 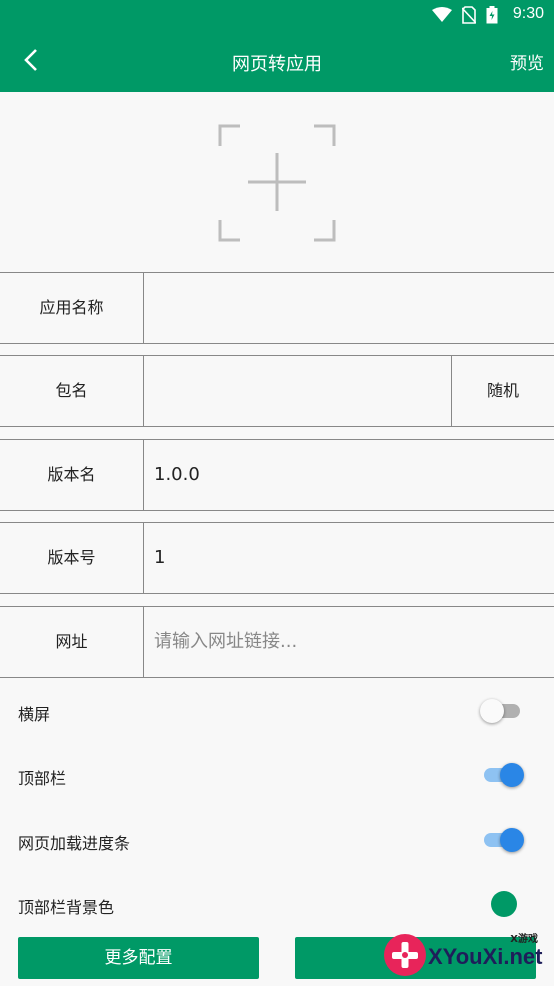 What do you see at coordinates (502, 840) in the screenshot?
I see `progress-bar-switch` at bounding box center [502, 840].